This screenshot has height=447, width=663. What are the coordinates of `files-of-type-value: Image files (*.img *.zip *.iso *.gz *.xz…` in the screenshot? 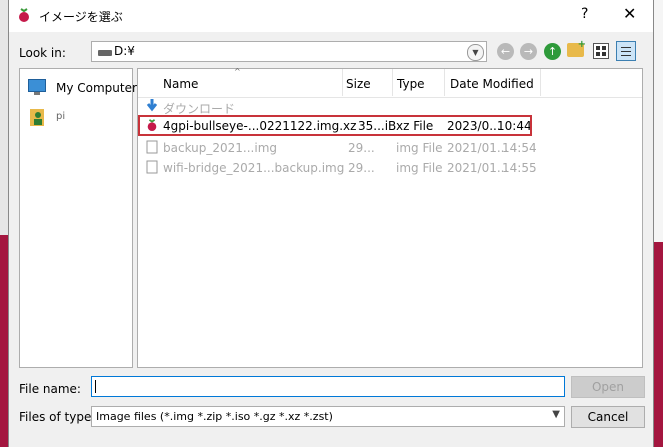 It's located at (214, 416).